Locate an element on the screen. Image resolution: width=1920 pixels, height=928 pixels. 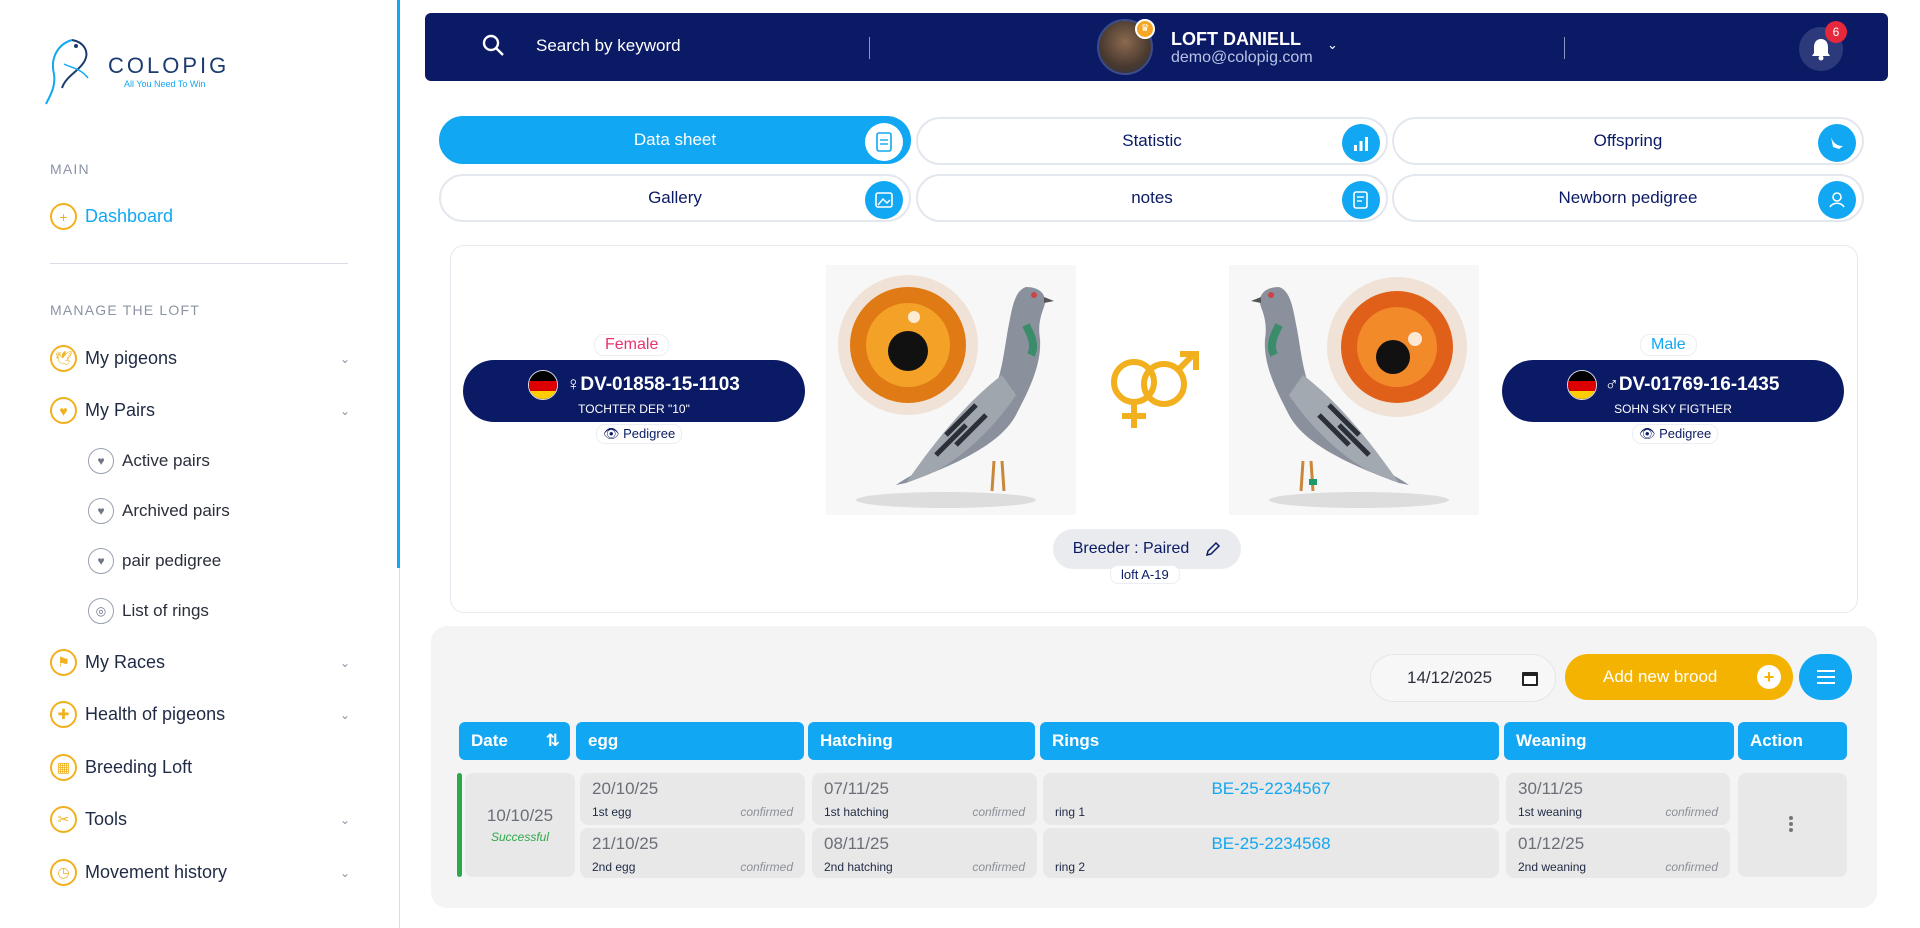
bird-icon is located at coordinates (1837, 143).